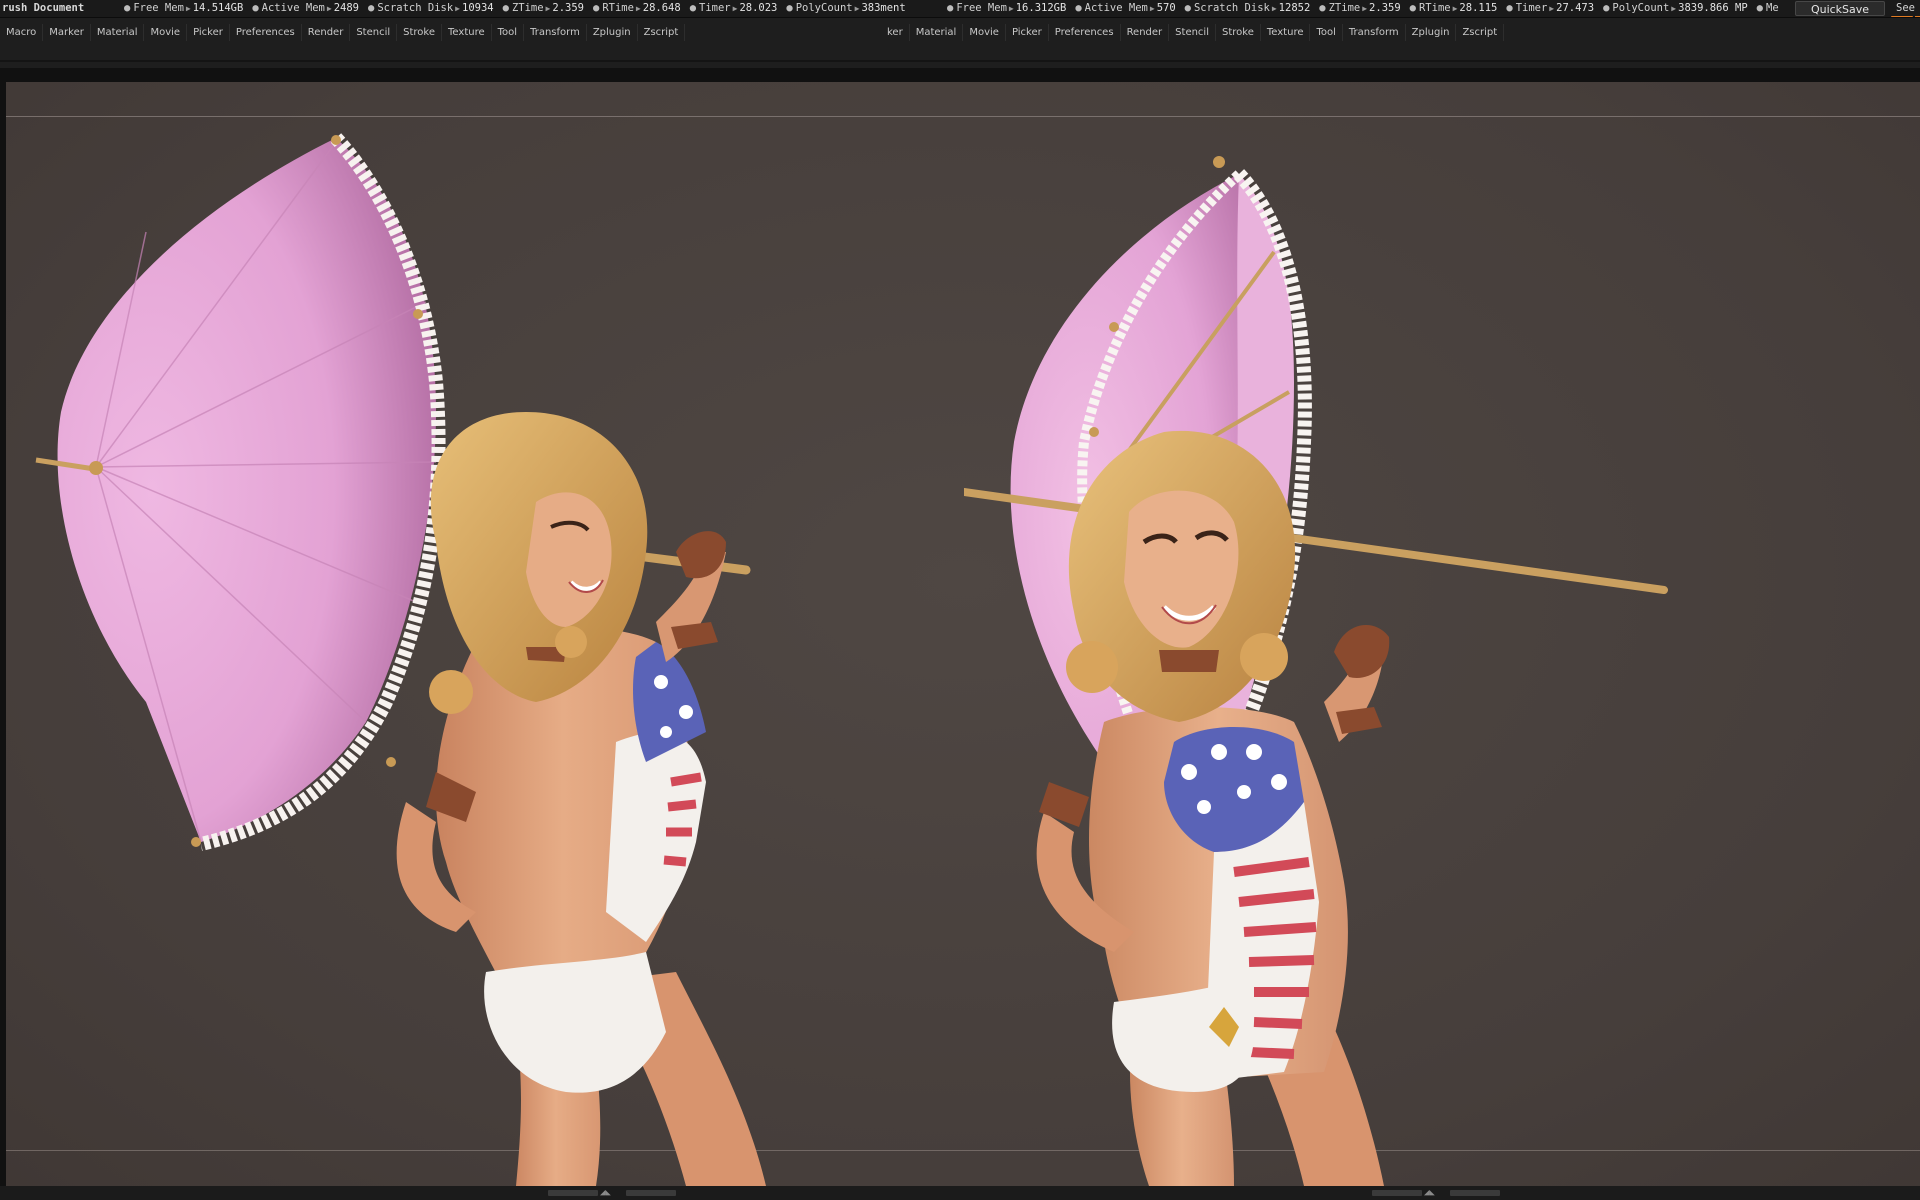 This screenshot has width=1920, height=1200. Describe the element at coordinates (1041, 8) in the screenshot. I see `status-stat-value: 16.312GB` at that location.